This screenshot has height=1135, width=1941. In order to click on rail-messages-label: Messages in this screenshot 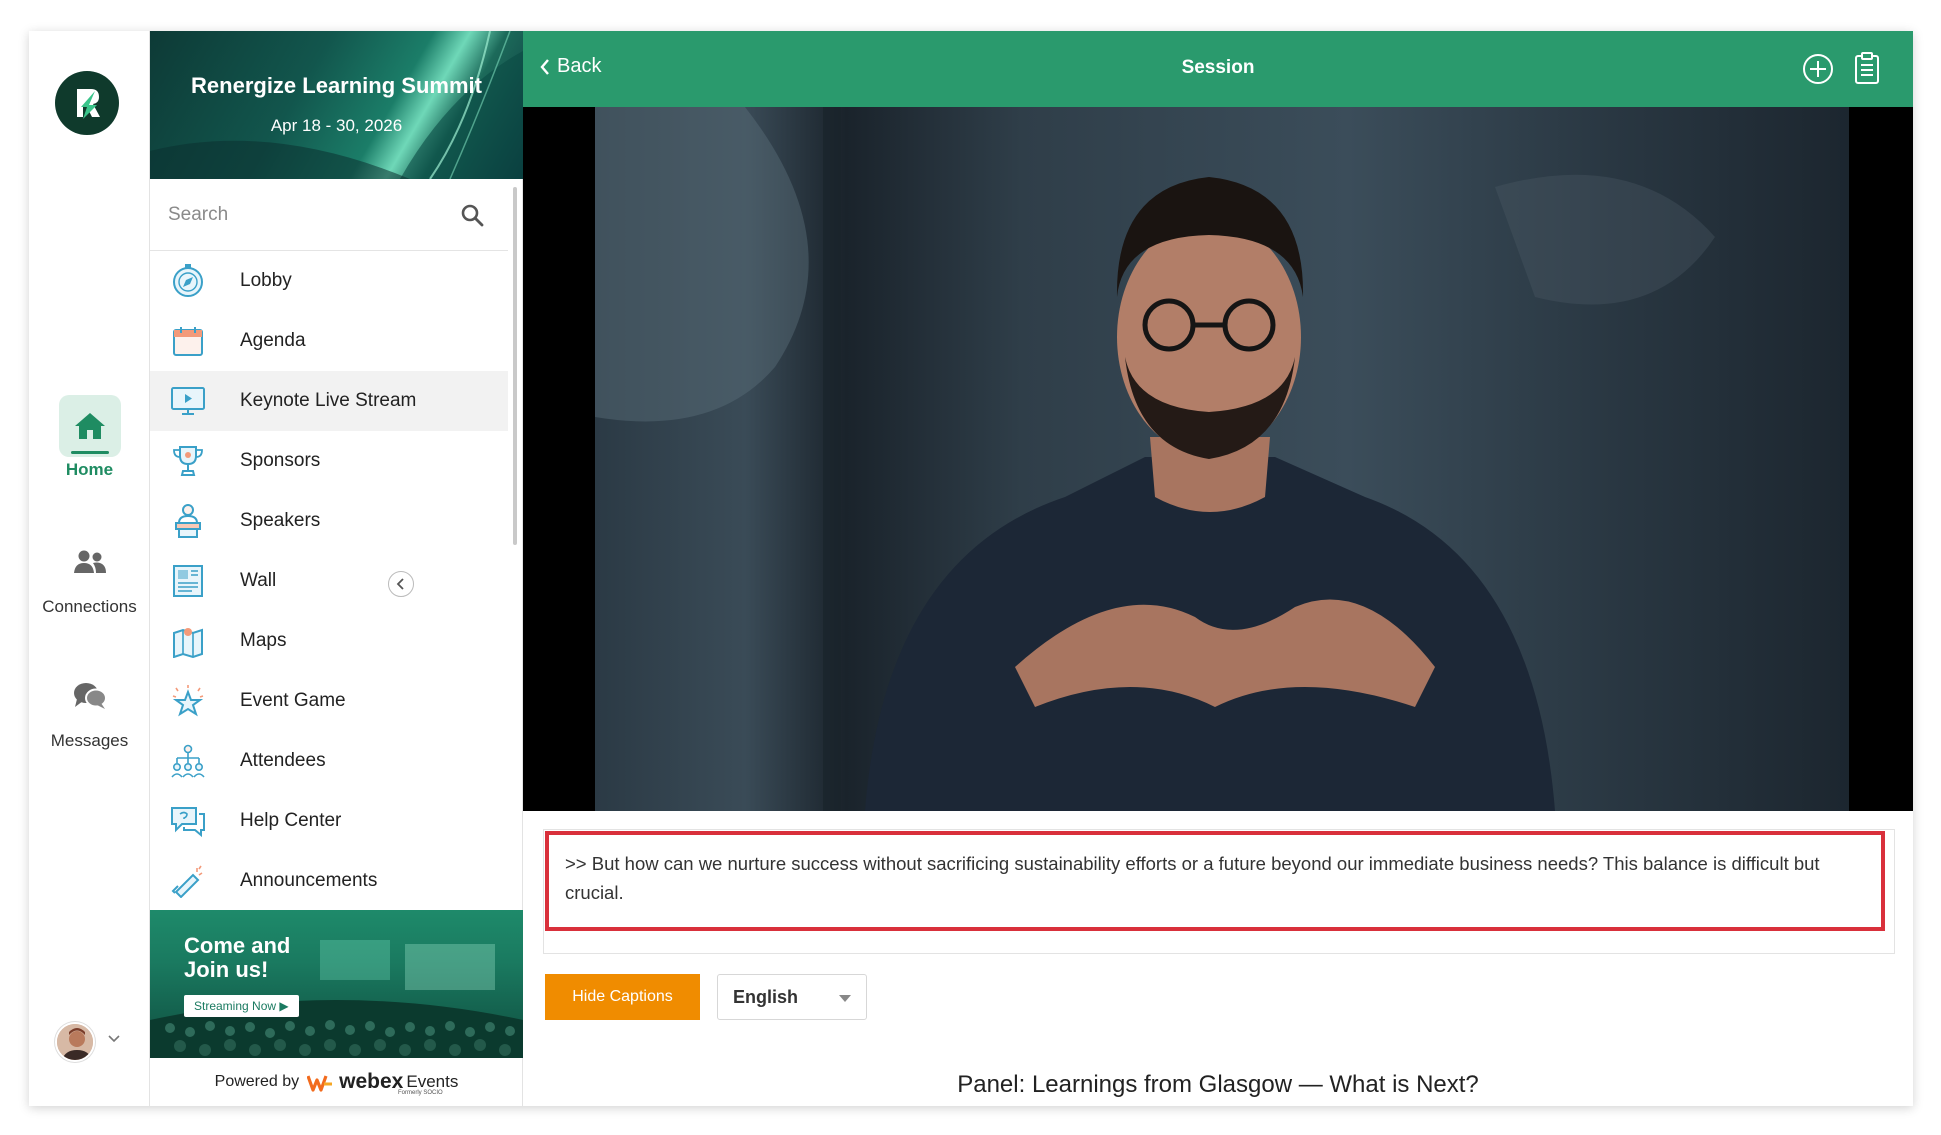, I will do `click(89, 740)`.